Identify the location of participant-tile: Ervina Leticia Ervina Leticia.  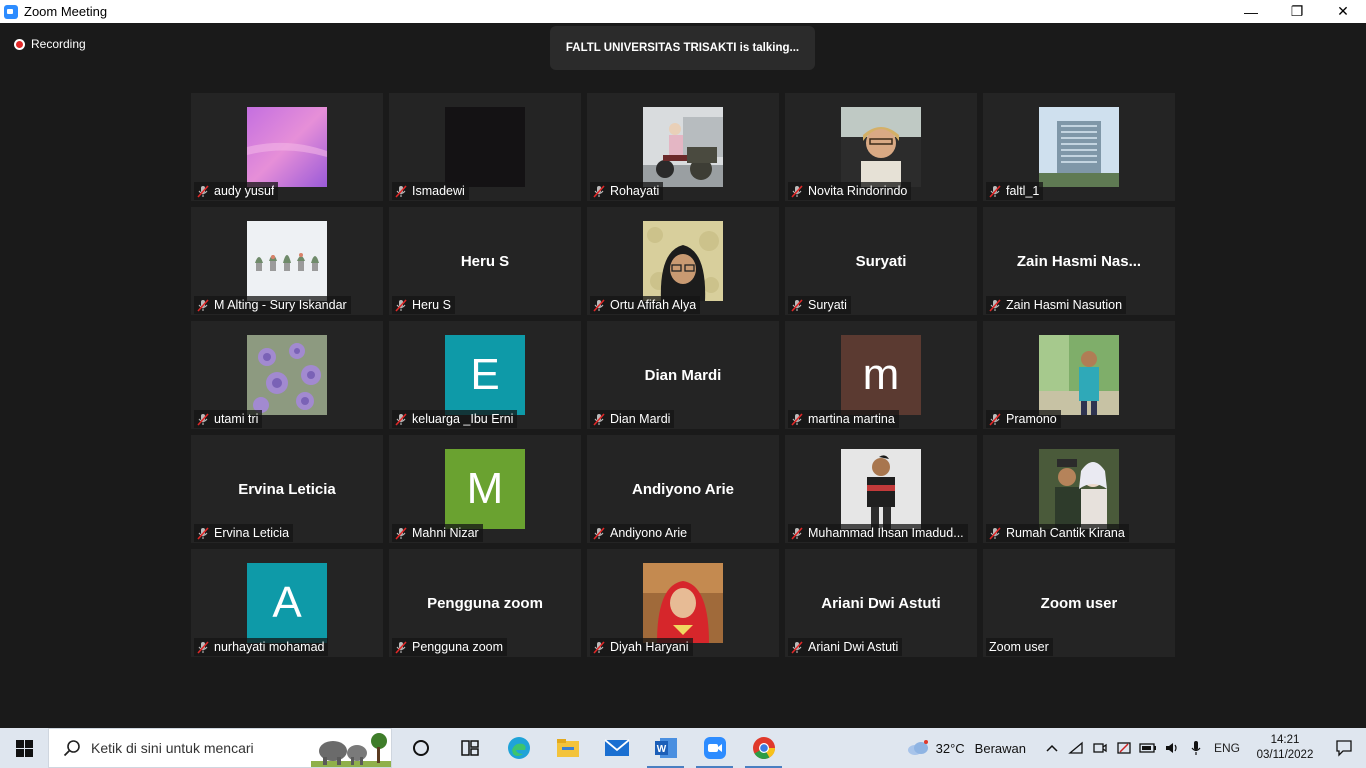
(287, 489).